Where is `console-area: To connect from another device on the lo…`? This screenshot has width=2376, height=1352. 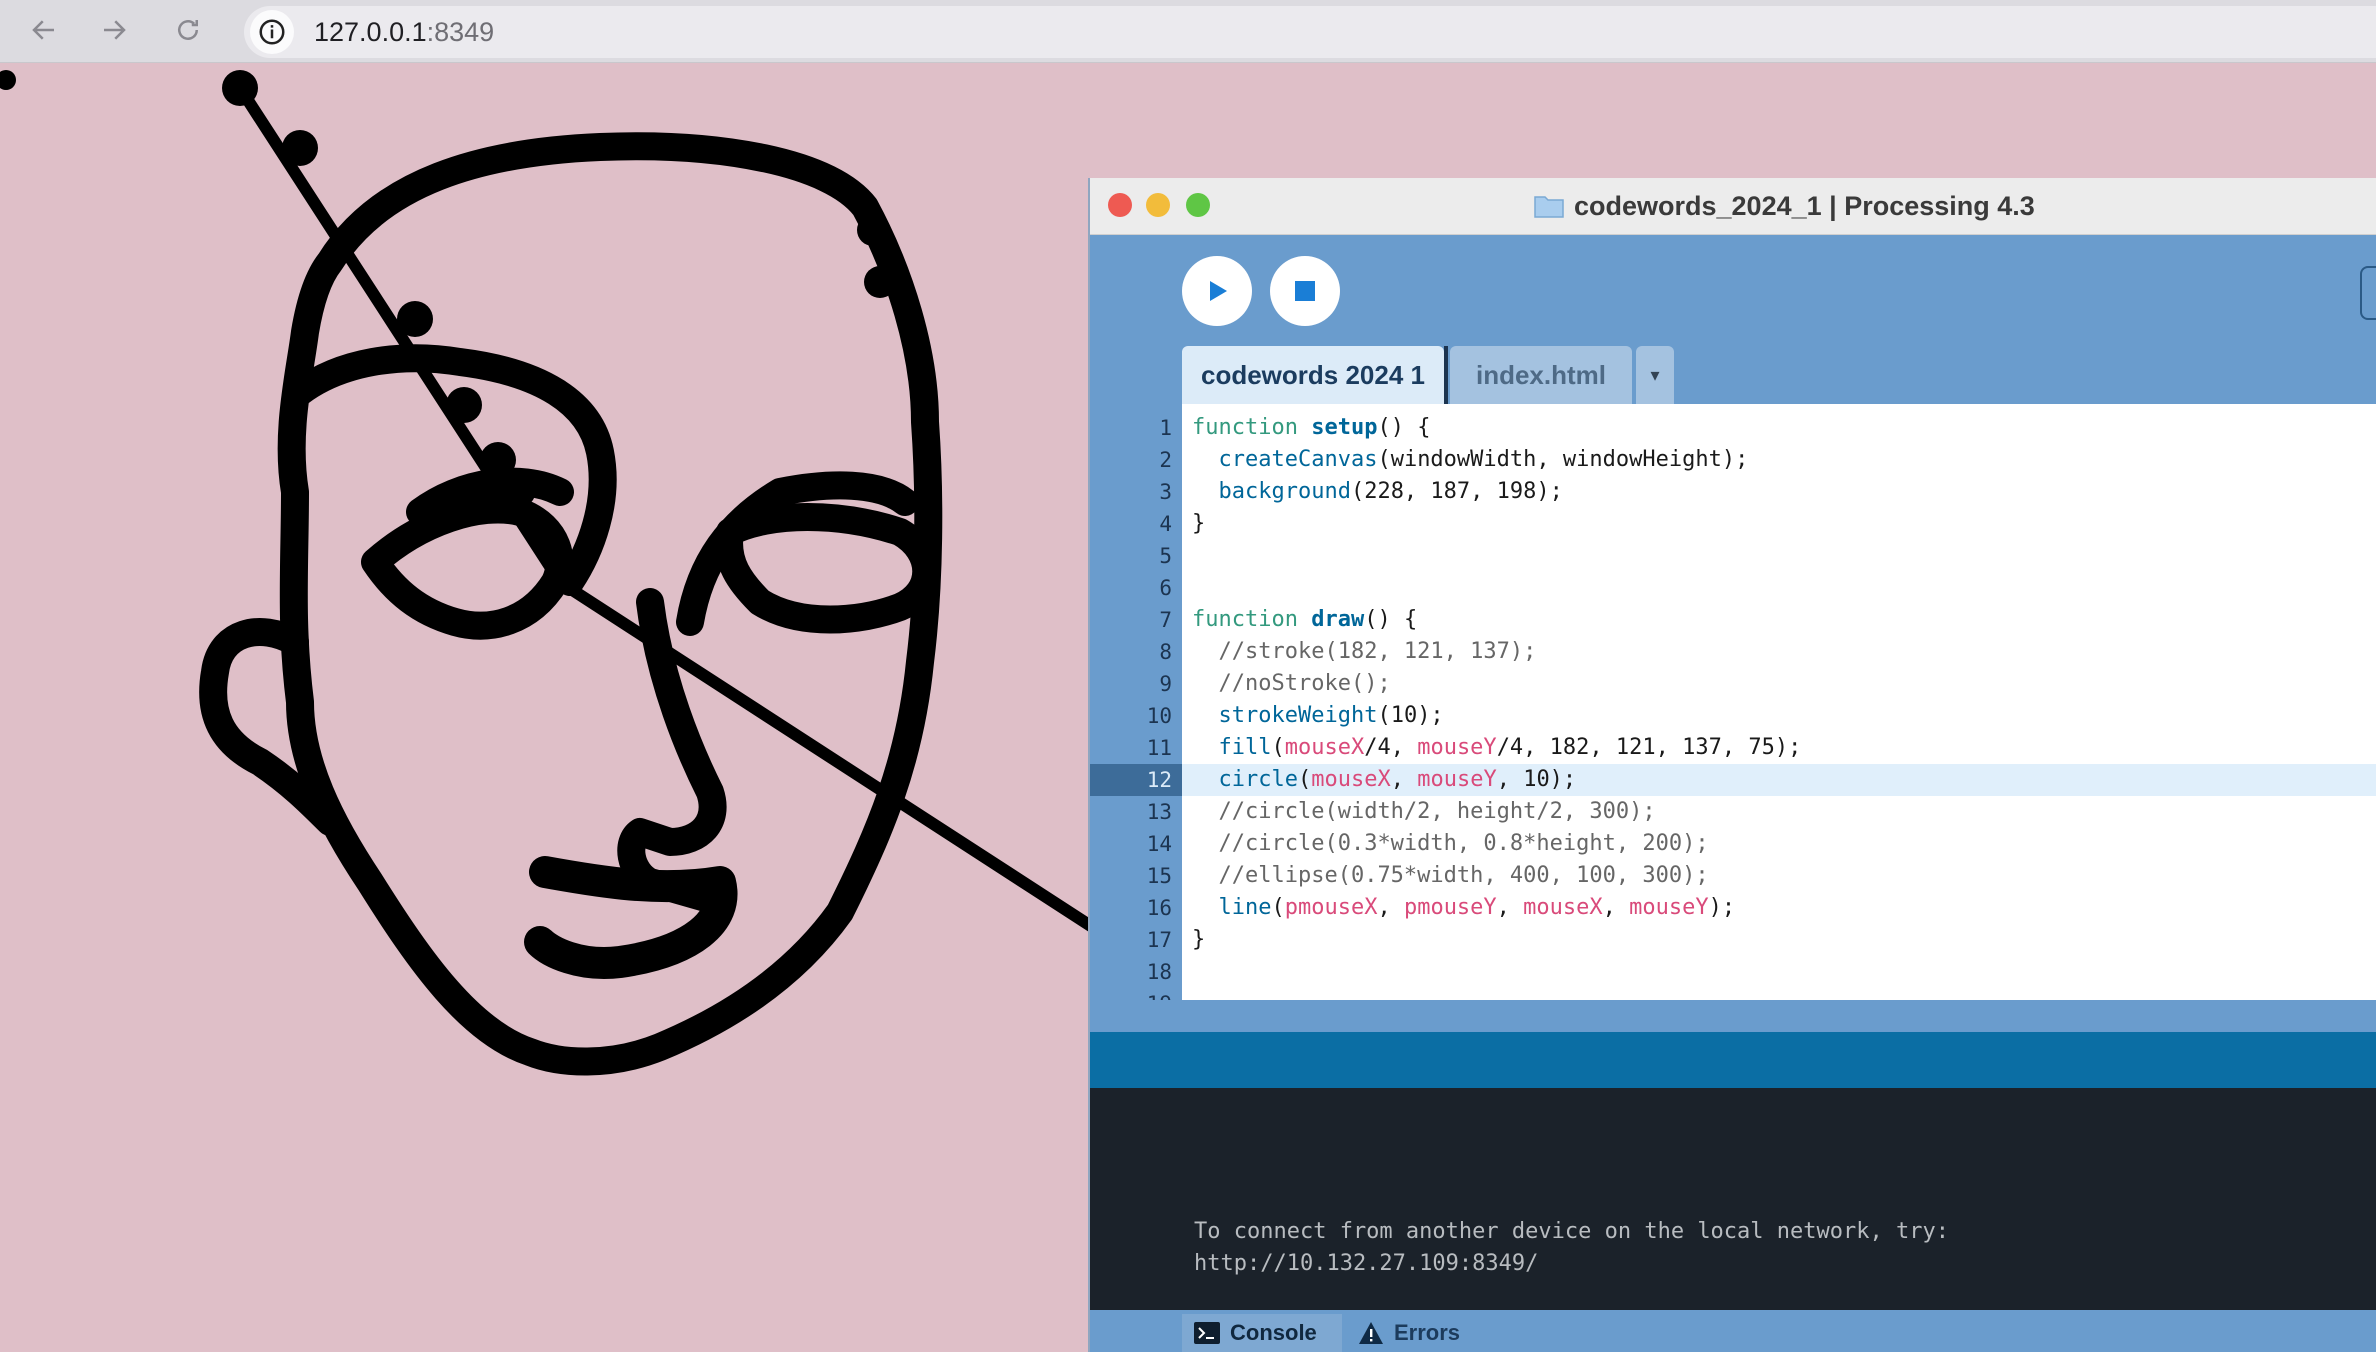
console-area: To connect from another device on the lo… is located at coordinates (1733, 1199).